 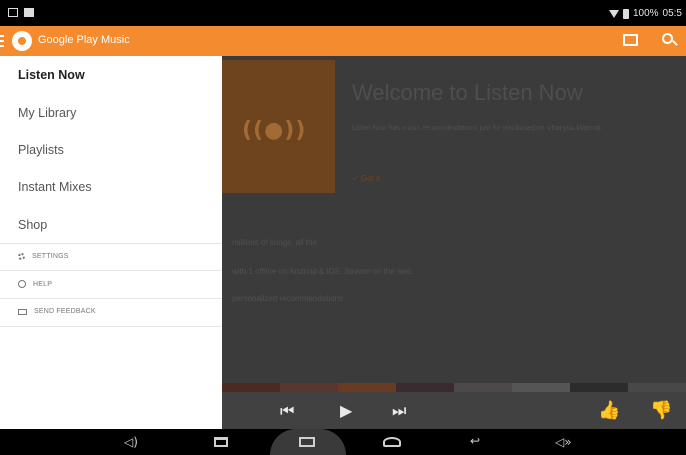 I want to click on notification-icons, so click(x=21, y=12).